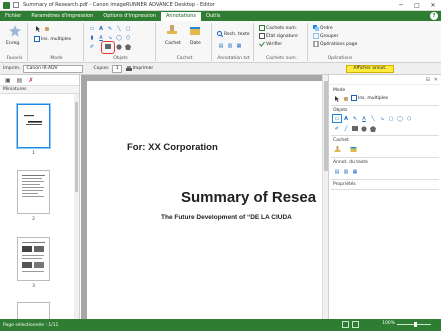  What do you see at coordinates (128, 28) in the screenshot?
I see `rectangle-icon: ▢` at bounding box center [128, 28].